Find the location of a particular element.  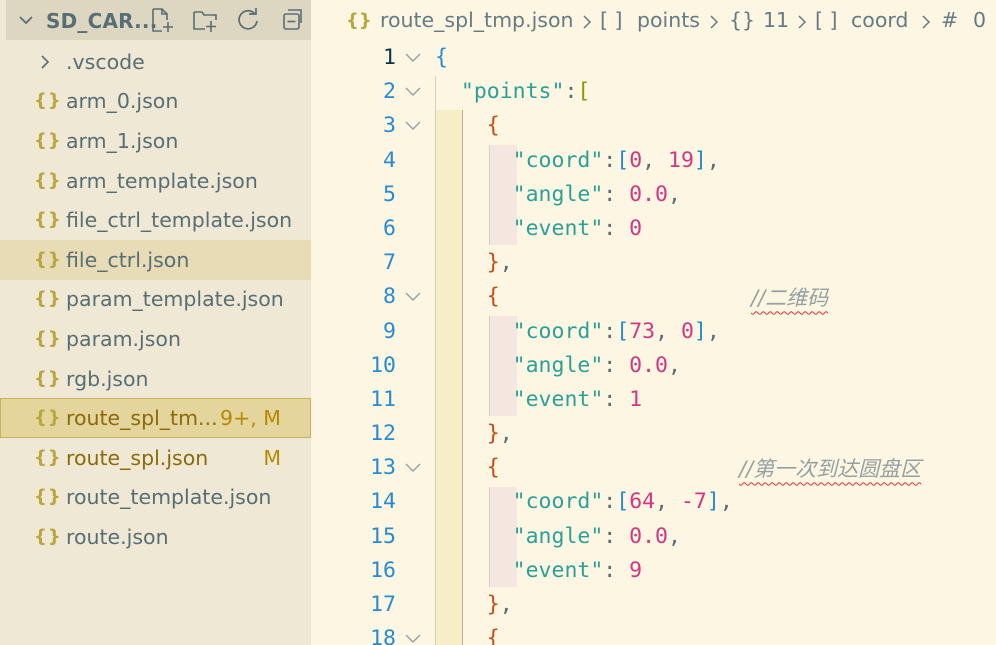

code-comment: //第一次到达圆盘区 is located at coordinates (830, 469).